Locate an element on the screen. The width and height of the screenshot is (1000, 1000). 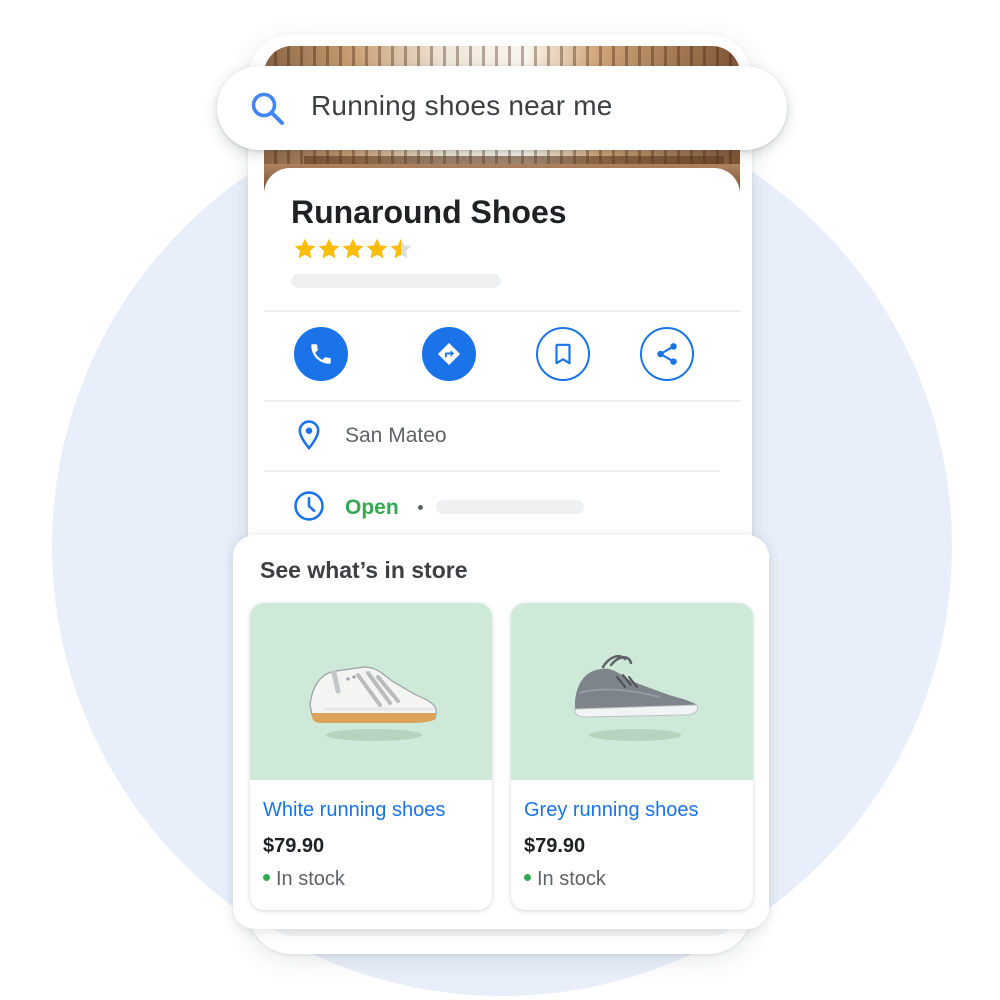
placeholder-line is located at coordinates (396, 281).